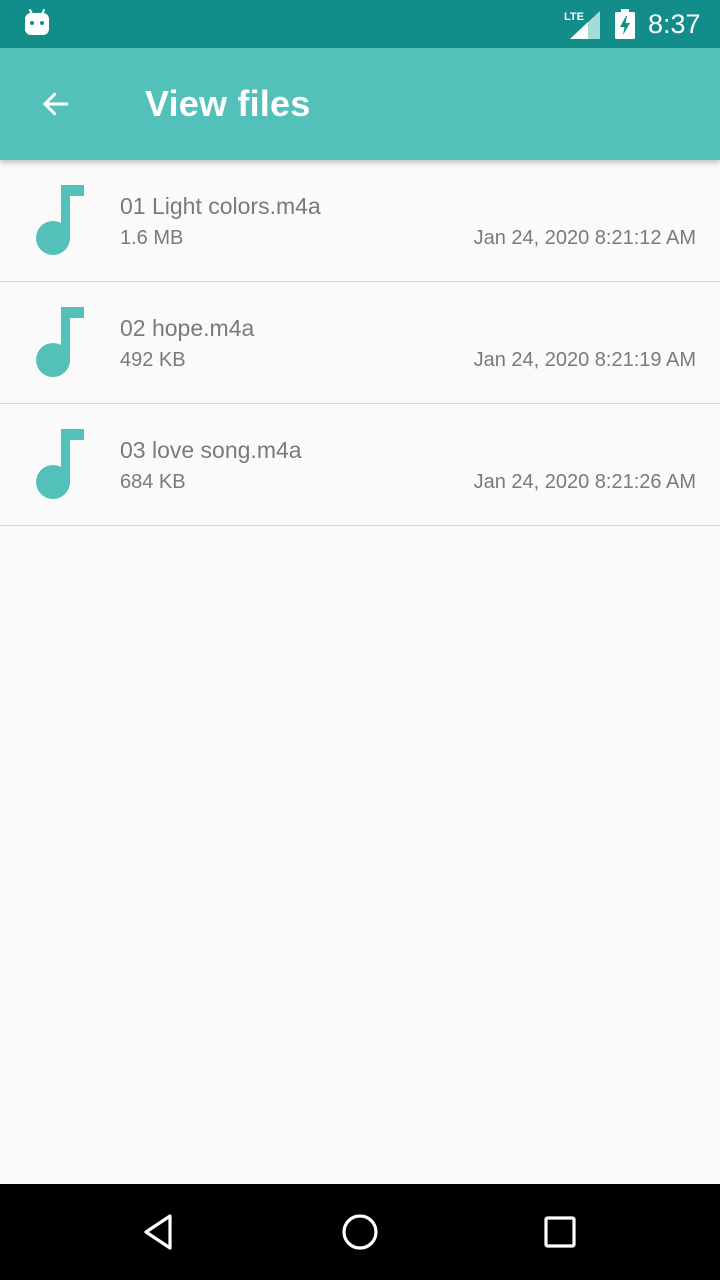  Describe the element at coordinates (187, 328) in the screenshot. I see `file-name: 02 hope.m4a` at that location.